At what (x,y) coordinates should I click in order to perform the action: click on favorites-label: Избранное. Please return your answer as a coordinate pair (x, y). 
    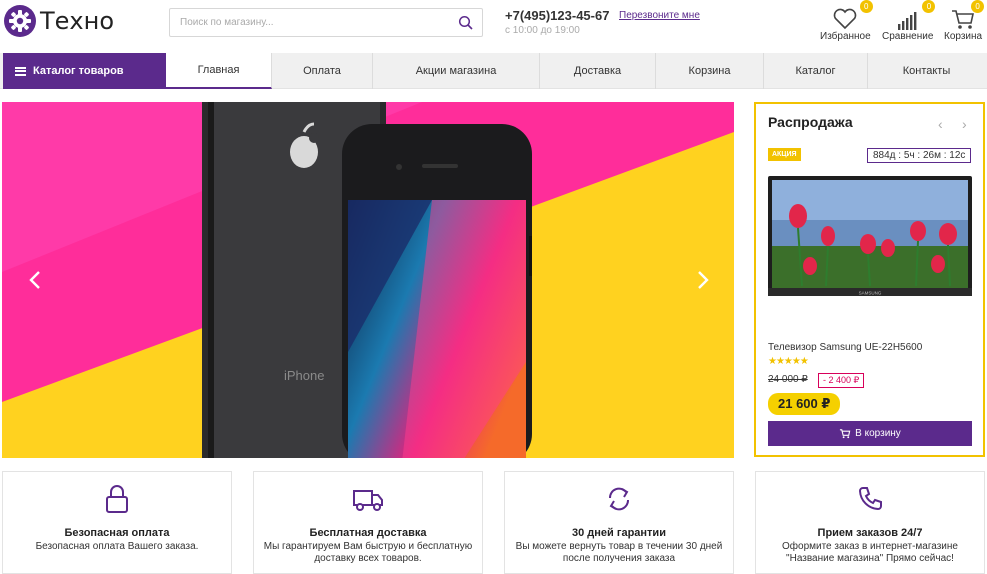
    Looking at the image, I should click on (845, 36).